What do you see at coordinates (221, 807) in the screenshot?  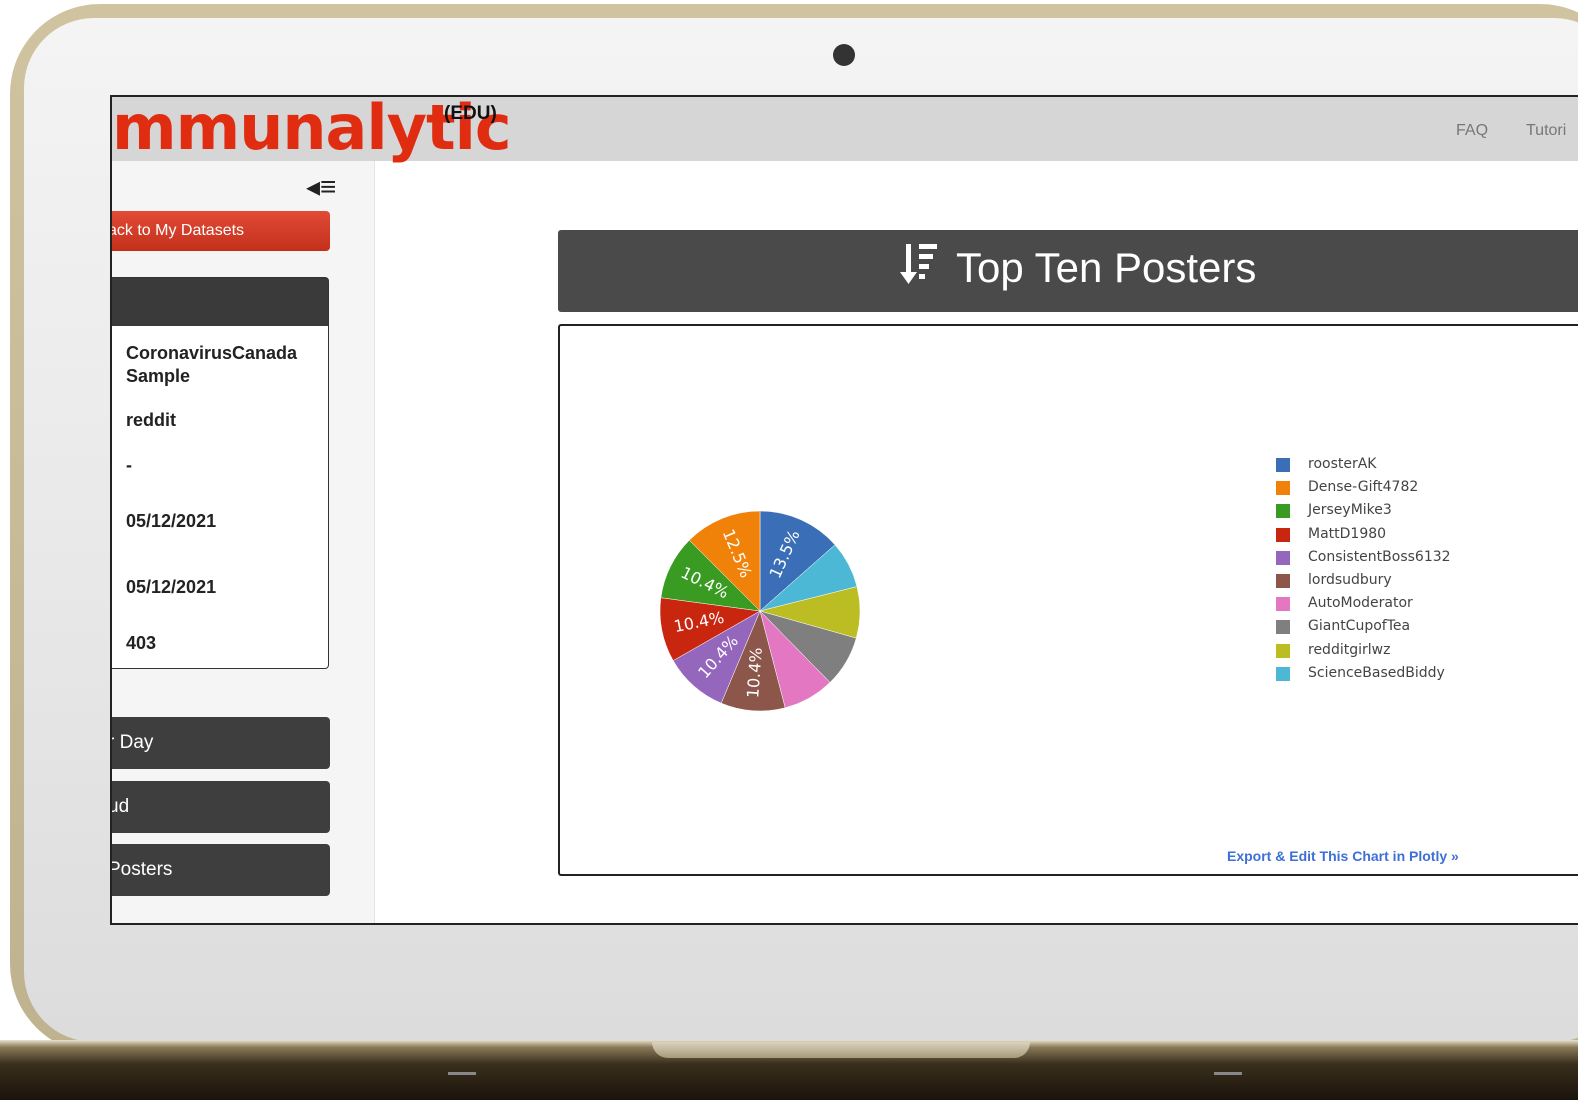 I see `sidebar-button-word-cloud: ud` at bounding box center [221, 807].